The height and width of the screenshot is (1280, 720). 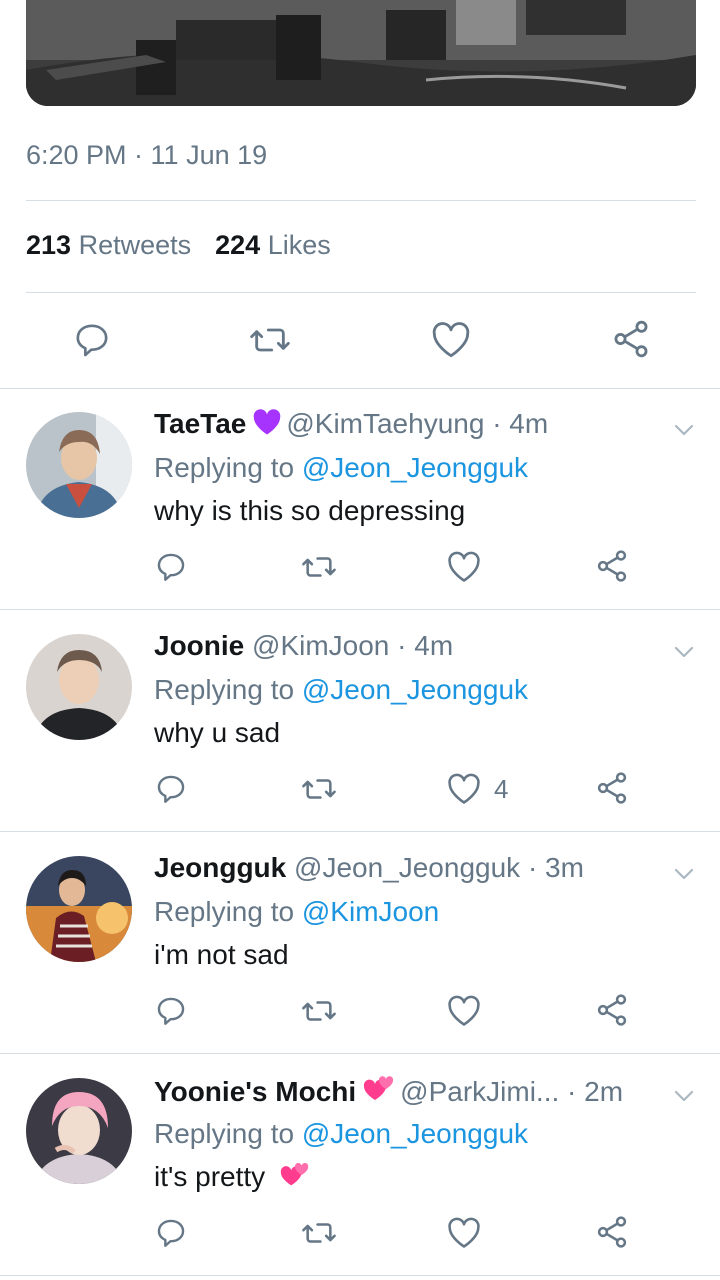 What do you see at coordinates (595, 1091) in the screenshot?
I see `reply-time: · 2m` at bounding box center [595, 1091].